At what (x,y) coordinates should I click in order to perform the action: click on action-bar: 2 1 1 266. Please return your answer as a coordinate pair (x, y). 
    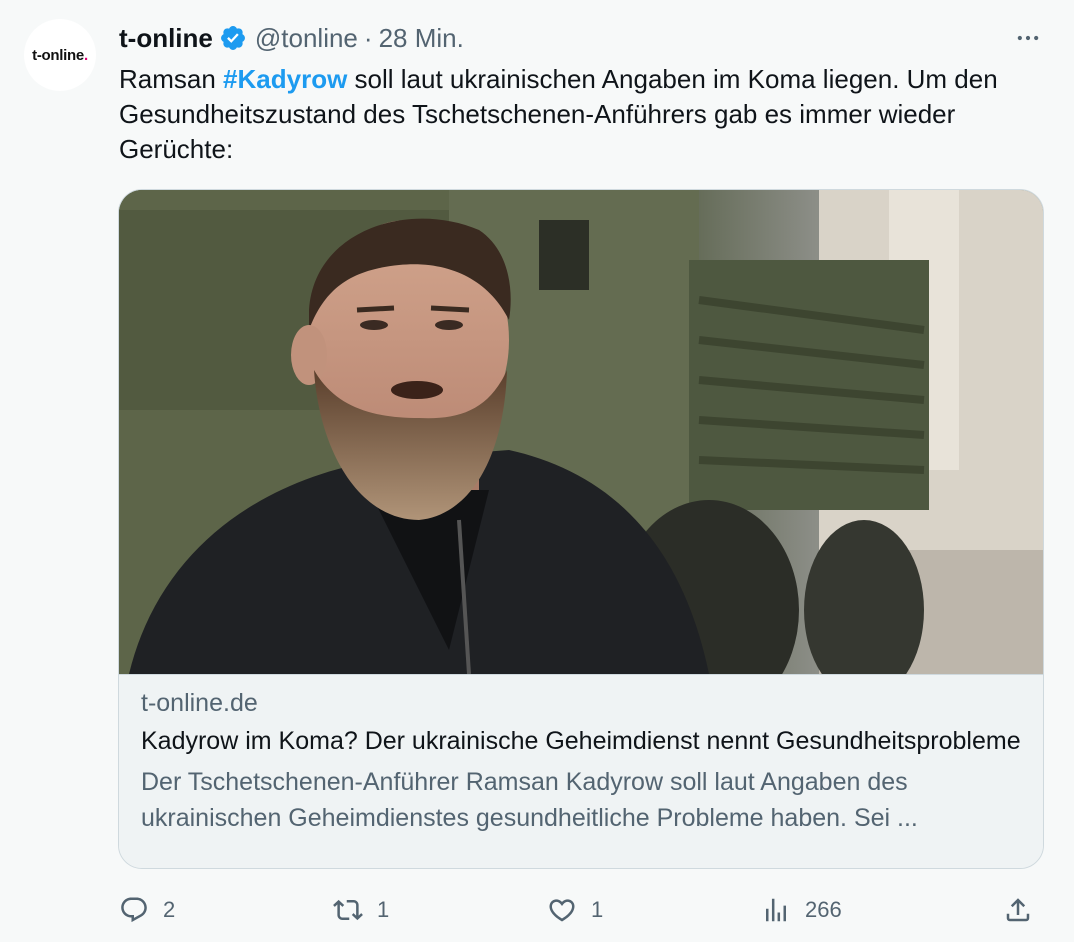
    Looking at the image, I should click on (579, 910).